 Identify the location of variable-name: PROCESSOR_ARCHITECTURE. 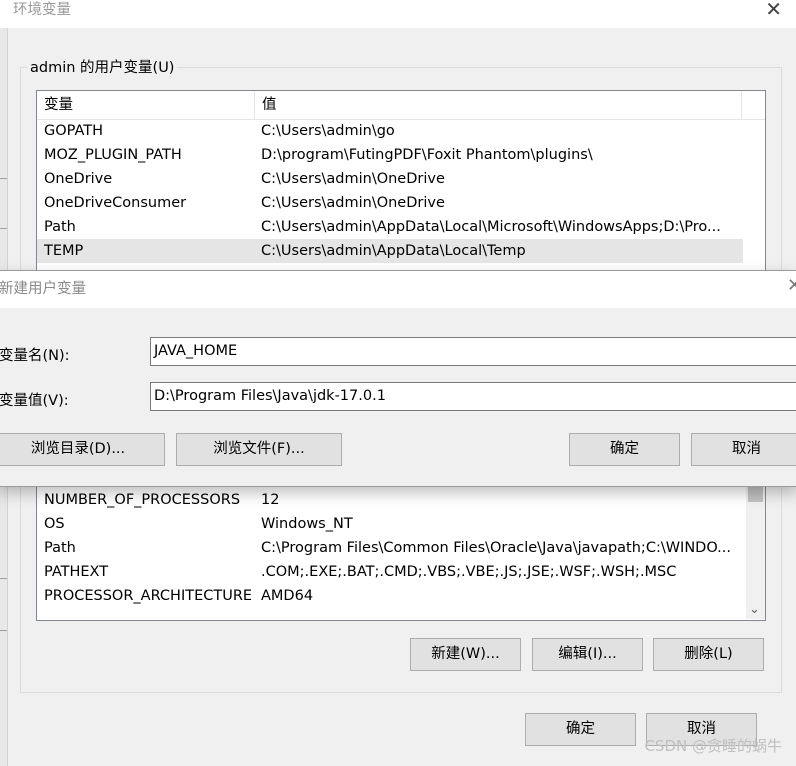
(148, 596).